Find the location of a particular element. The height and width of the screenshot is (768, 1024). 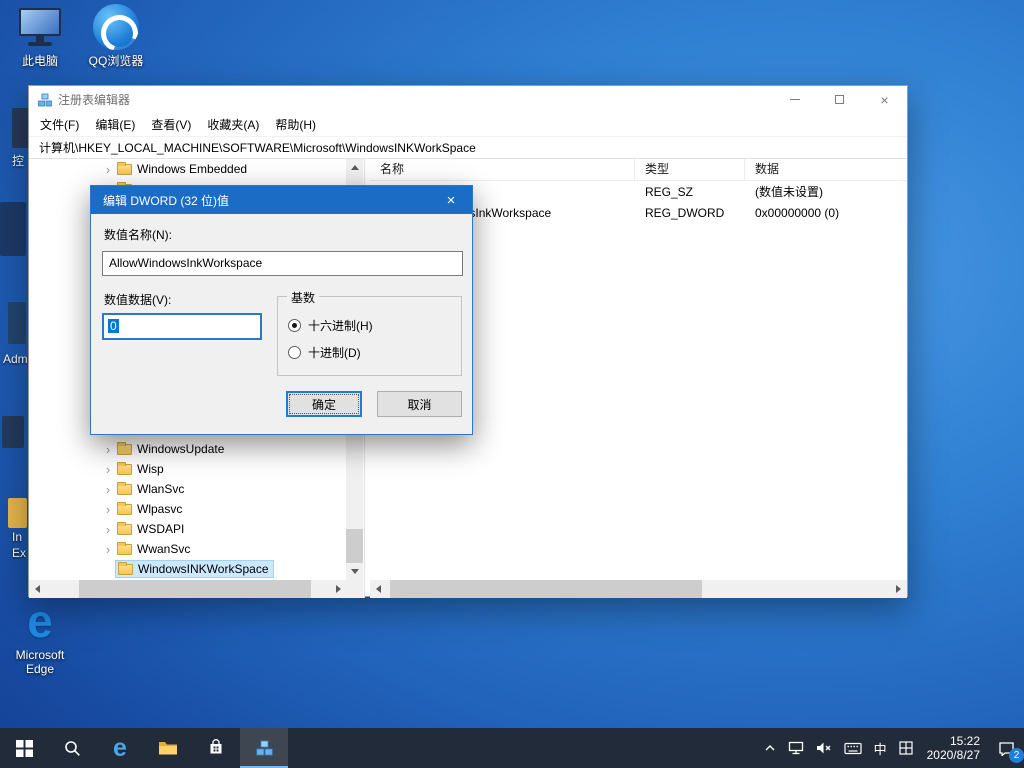

notification-badge: 2 is located at coordinates (1016, 755).